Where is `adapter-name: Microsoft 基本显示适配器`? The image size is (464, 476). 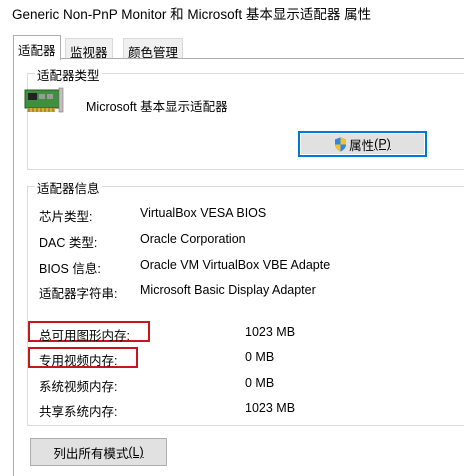
adapter-name: Microsoft 基本显示适配器 is located at coordinates (157, 107).